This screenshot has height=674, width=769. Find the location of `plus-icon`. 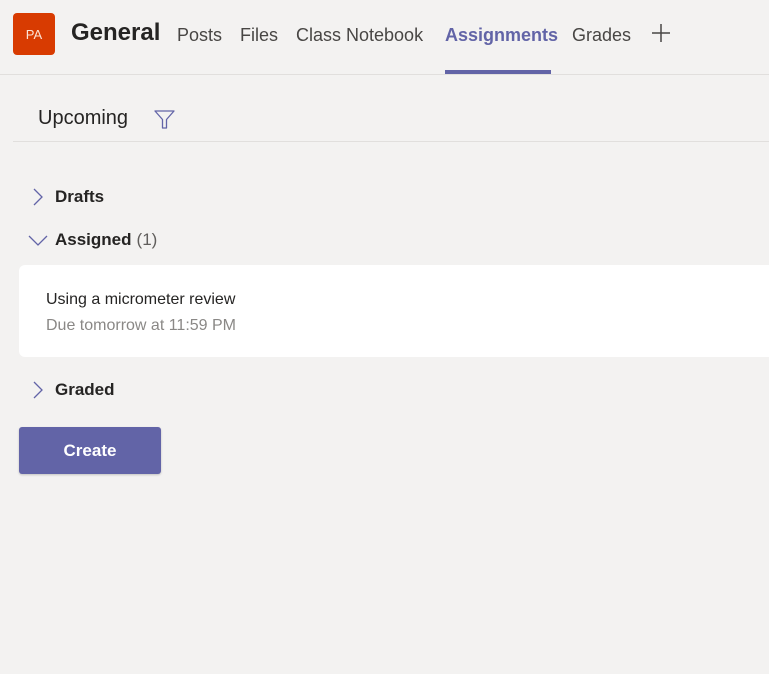

plus-icon is located at coordinates (661, 33).